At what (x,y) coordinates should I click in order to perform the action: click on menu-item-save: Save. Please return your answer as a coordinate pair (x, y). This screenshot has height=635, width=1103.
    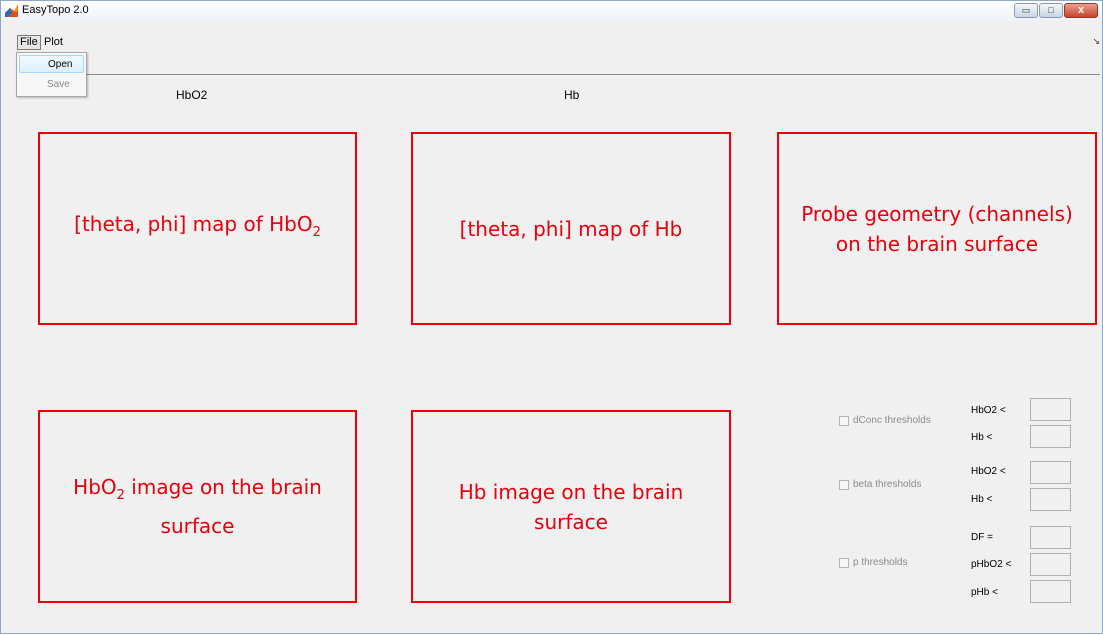
    Looking at the image, I should click on (51, 85).